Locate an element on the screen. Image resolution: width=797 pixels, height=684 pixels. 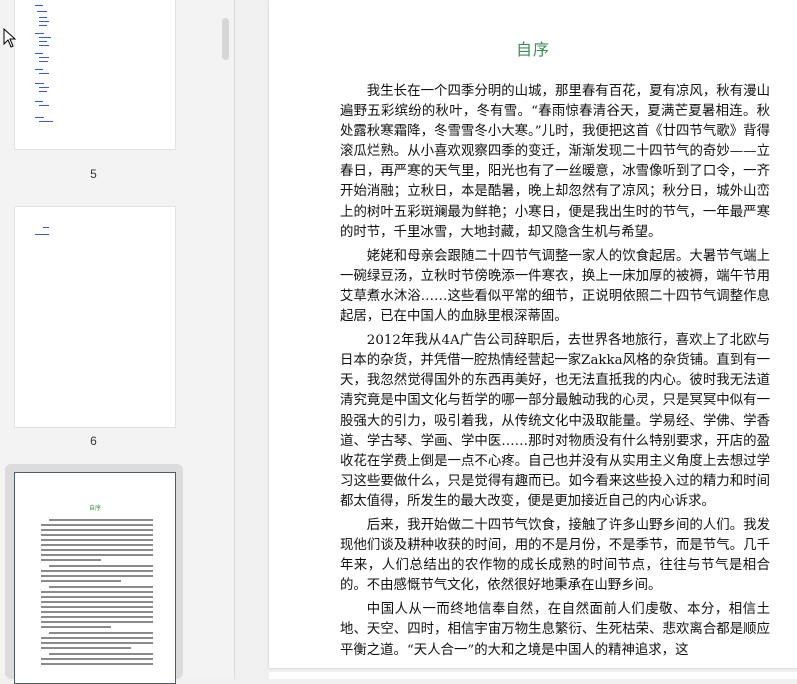
thumbnail-label-5: 5 is located at coordinates (93, 174).